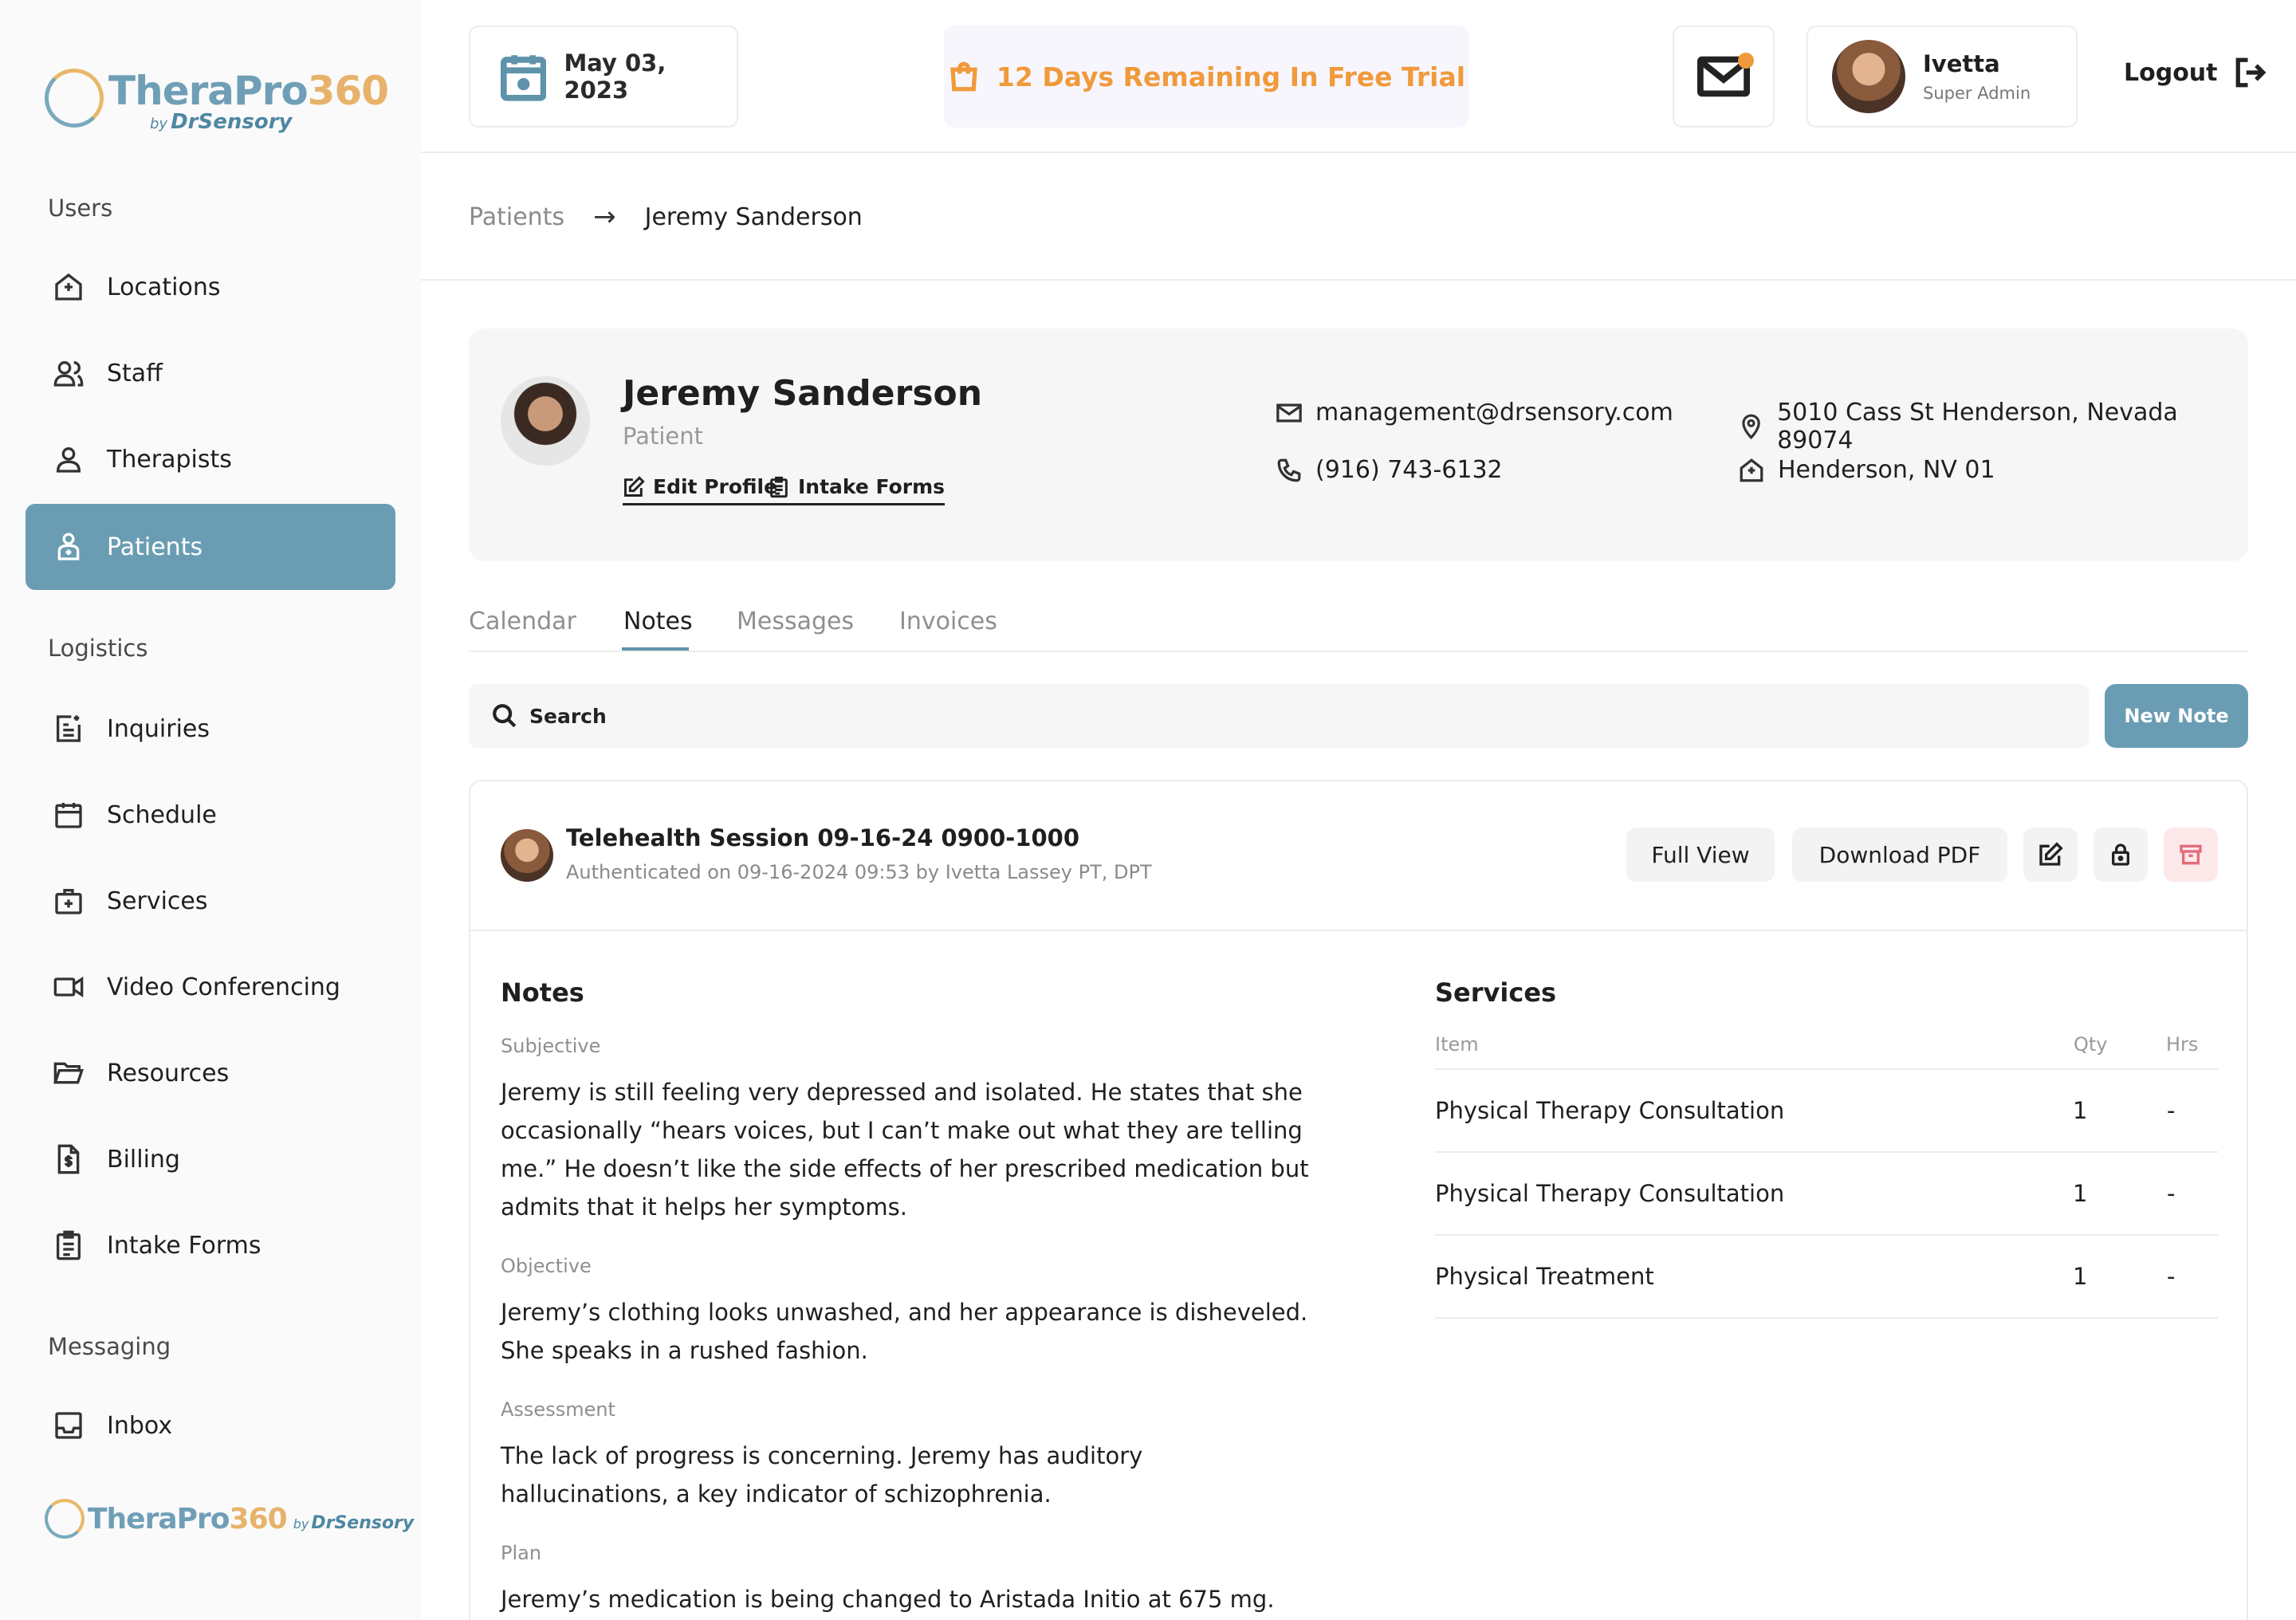 The height and width of the screenshot is (1620, 2296). Describe the element at coordinates (2121, 855) in the screenshot. I see `lock-note-button` at that location.